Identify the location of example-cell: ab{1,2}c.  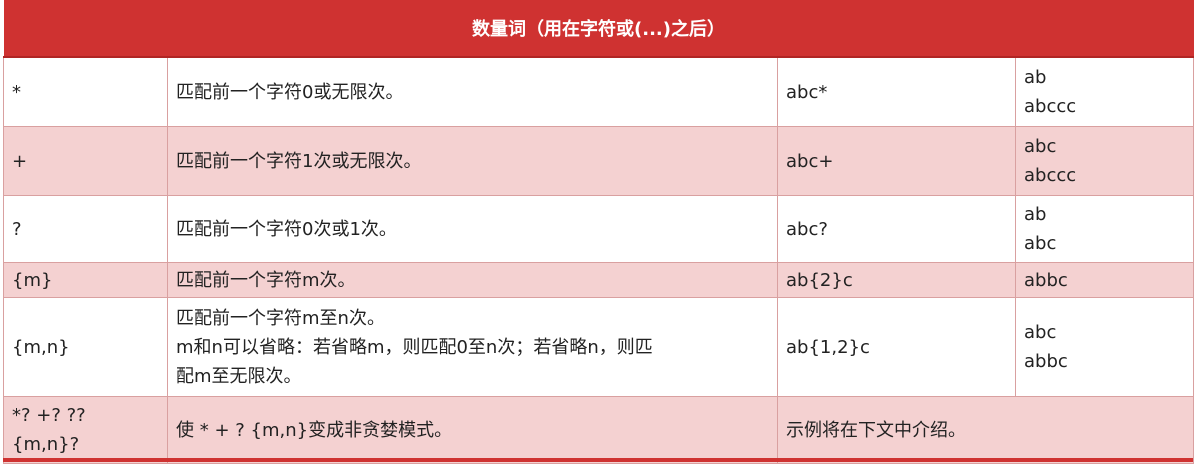
(896, 347).